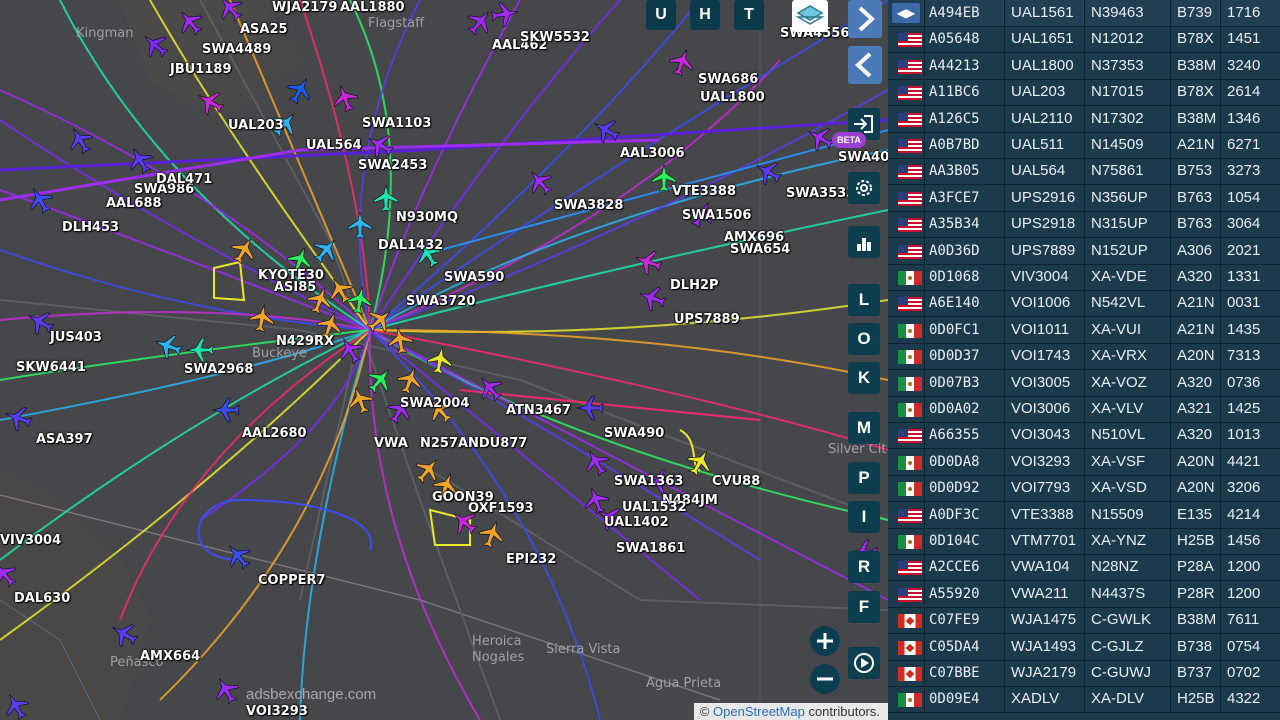  What do you see at coordinates (864, 478) in the screenshot?
I see `button-p: P` at bounding box center [864, 478].